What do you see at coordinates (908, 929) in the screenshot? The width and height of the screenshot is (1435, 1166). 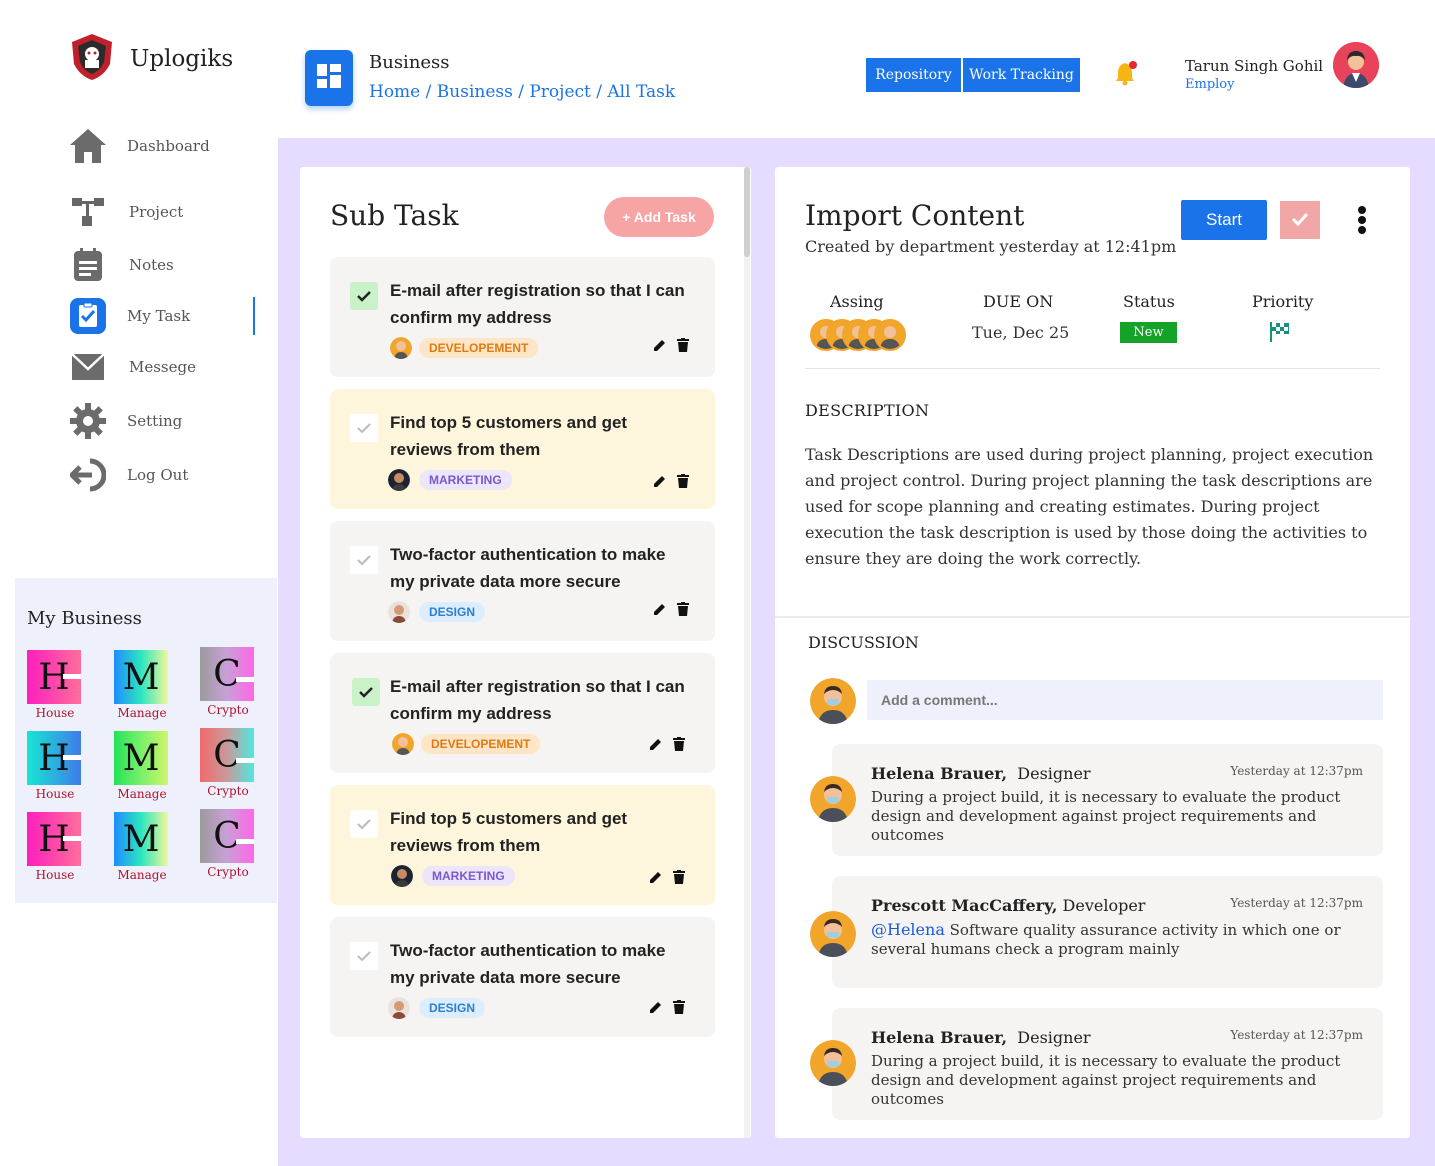 I see `mention-link: @Helena` at bounding box center [908, 929].